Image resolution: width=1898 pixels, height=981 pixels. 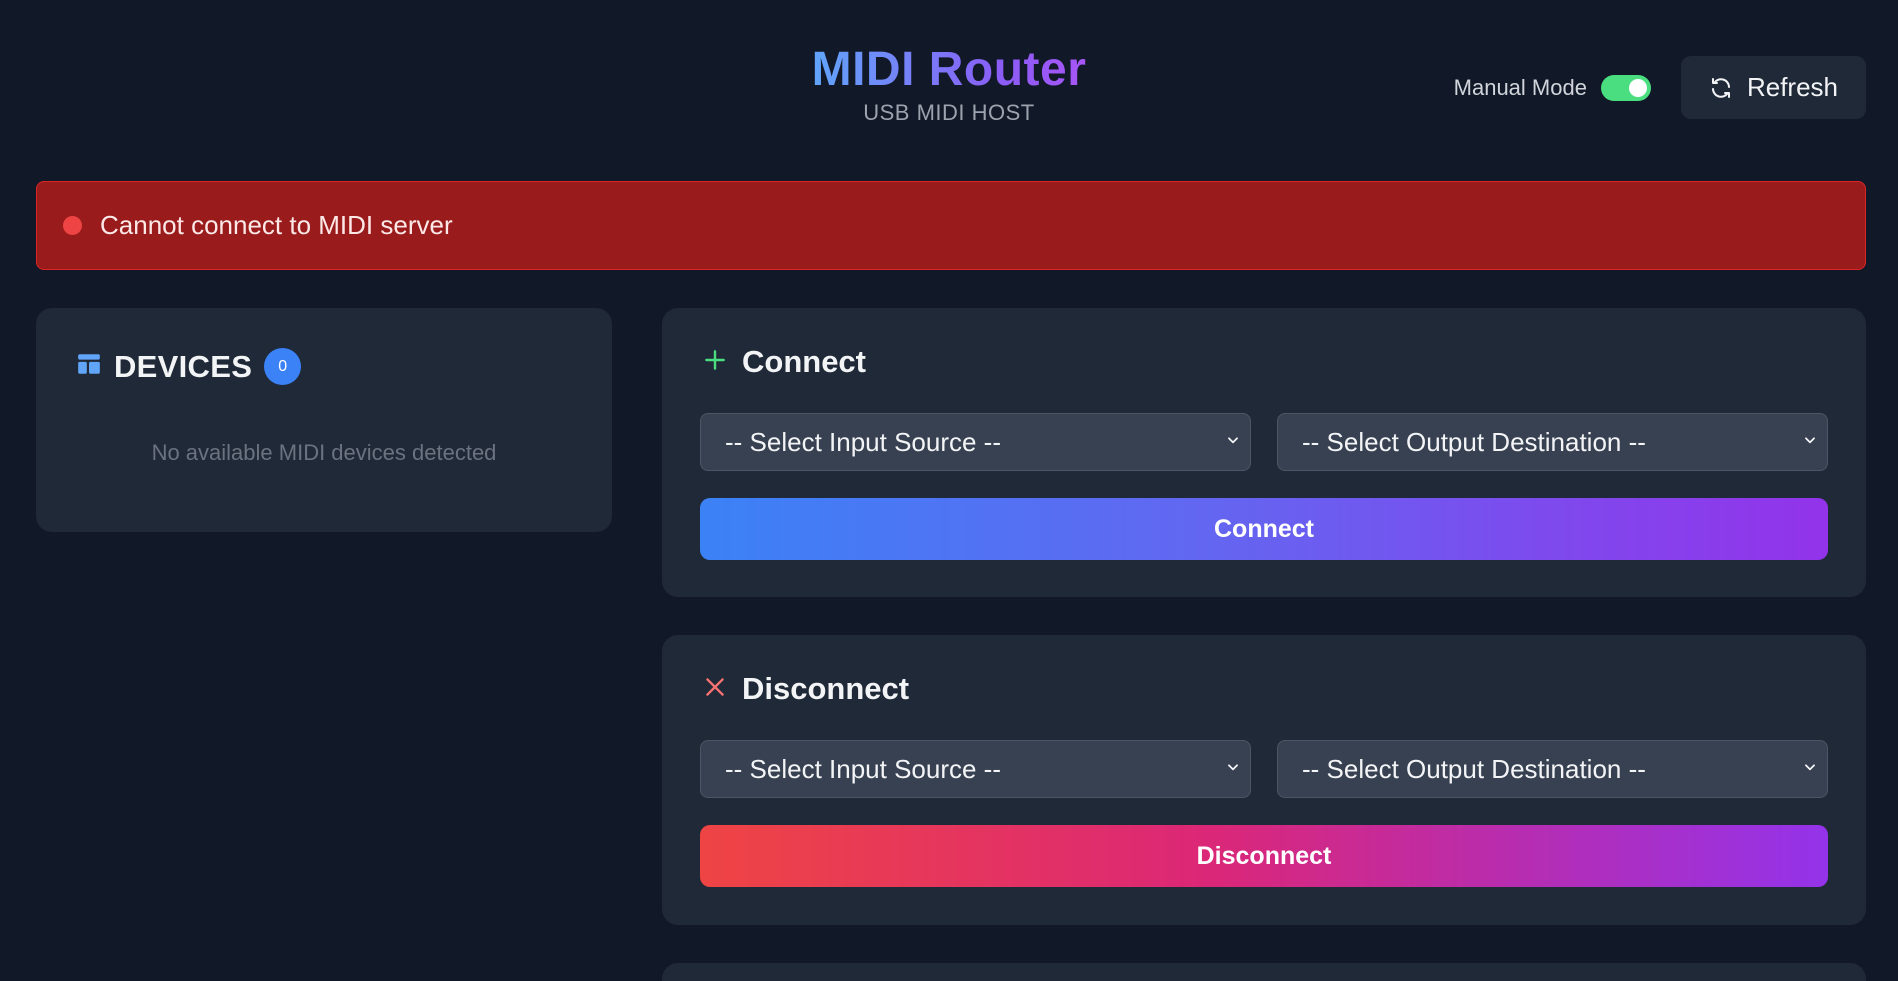 What do you see at coordinates (1625, 87) in the screenshot?
I see `manual-mode-toggle` at bounding box center [1625, 87].